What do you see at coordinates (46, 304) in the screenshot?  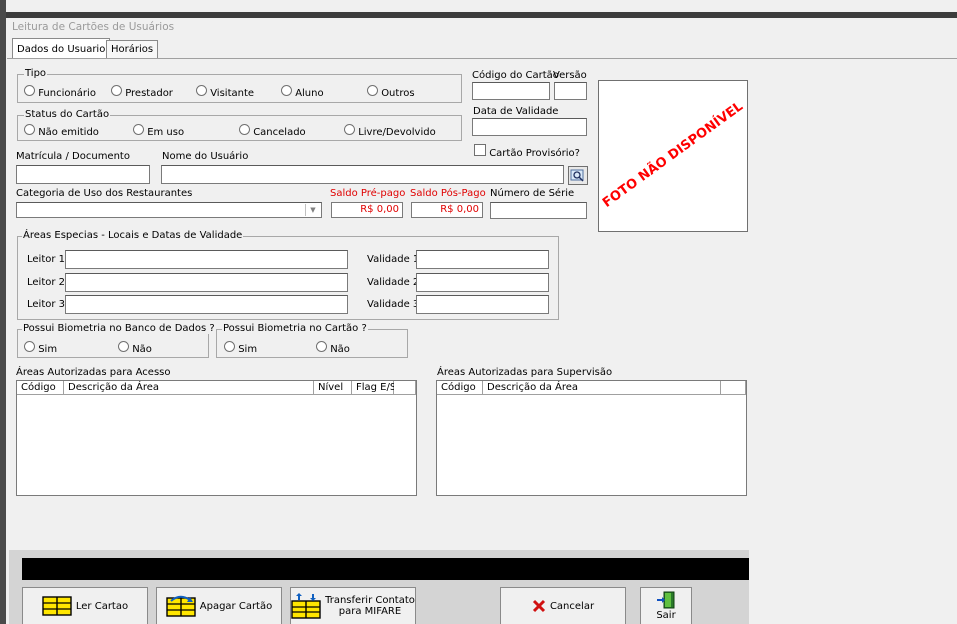 I see `leitor-3-label: Leitor 3` at bounding box center [46, 304].